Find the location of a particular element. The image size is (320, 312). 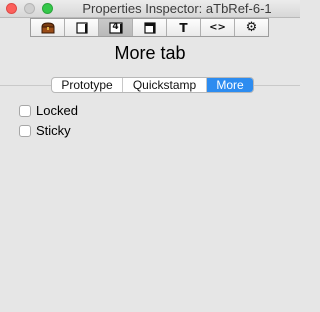

toolbar-button-code: <> is located at coordinates (218, 27).